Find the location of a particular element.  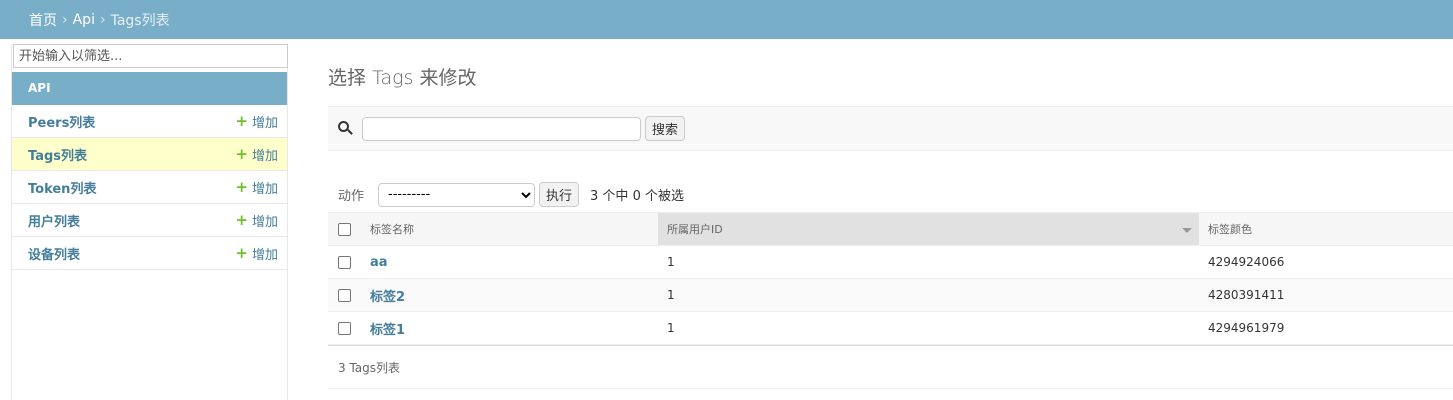

nav-filter-input is located at coordinates (150, 56).